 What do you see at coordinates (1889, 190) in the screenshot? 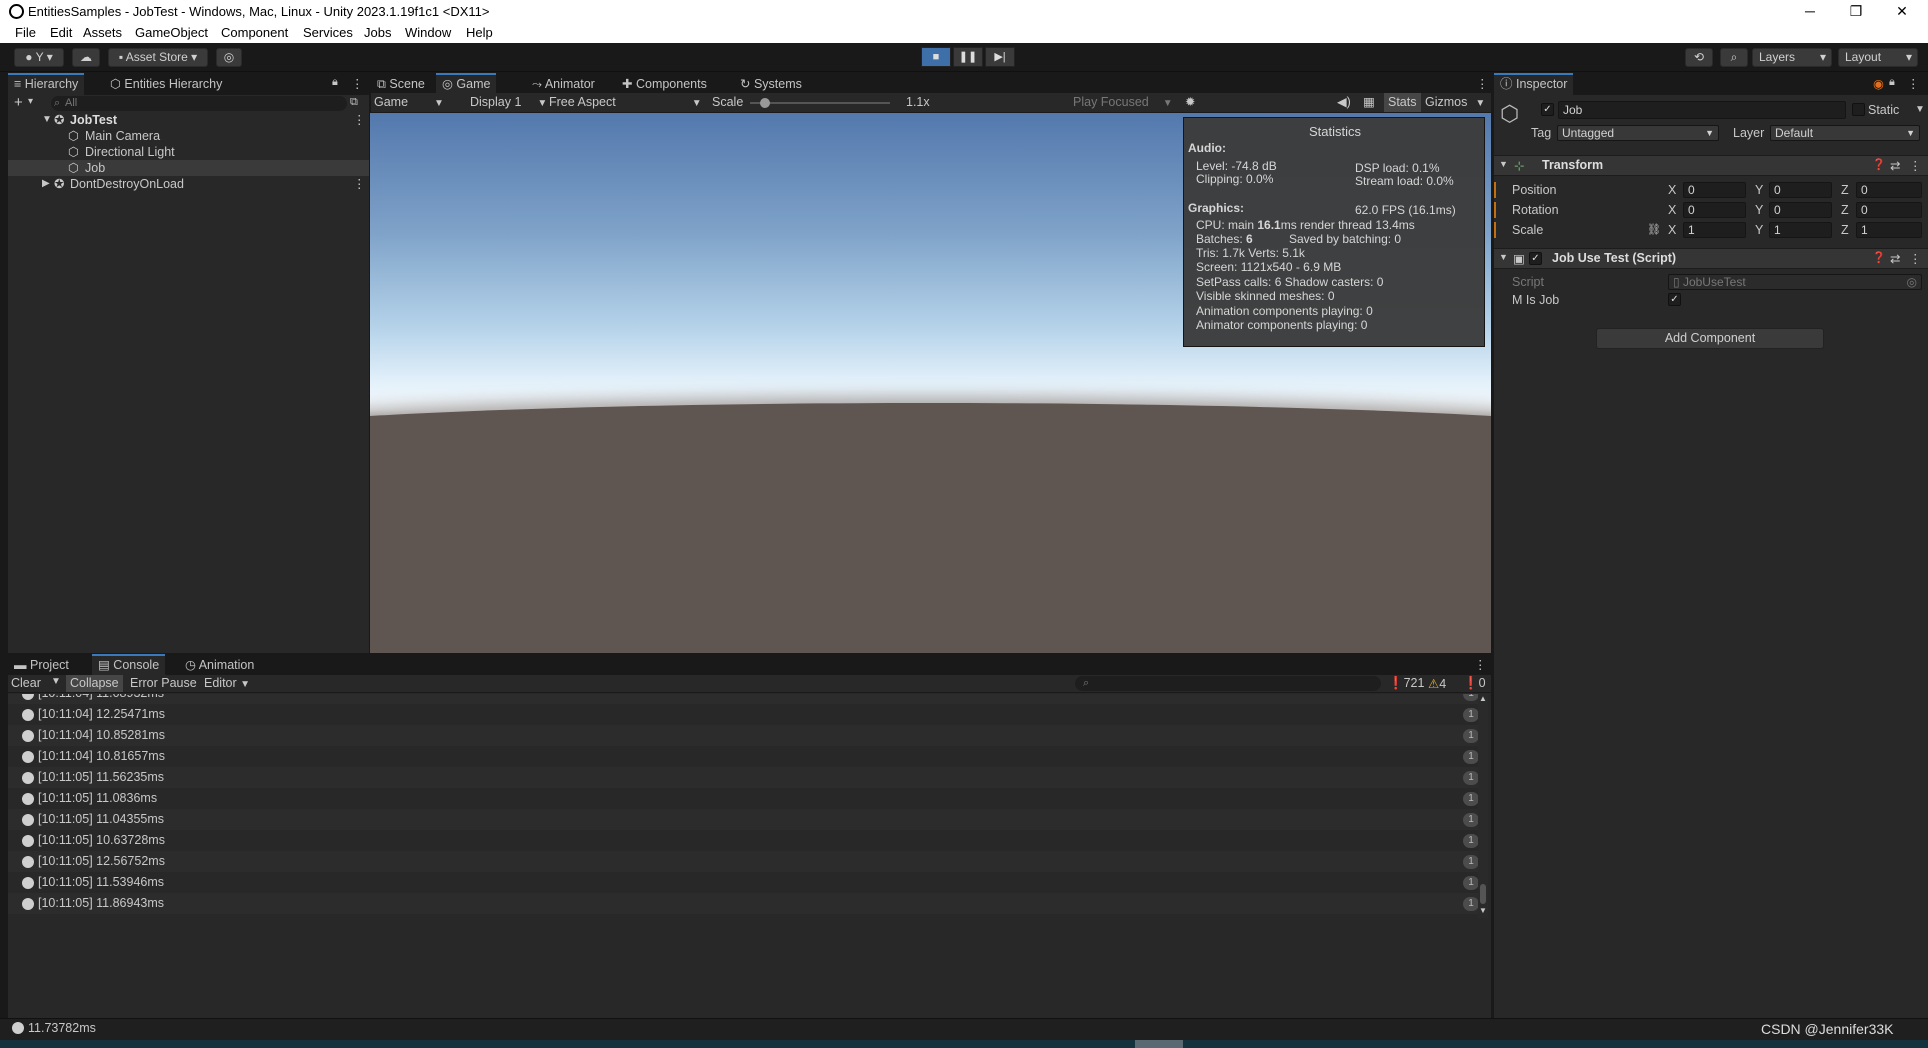
I see `position-z-field: 0` at bounding box center [1889, 190].